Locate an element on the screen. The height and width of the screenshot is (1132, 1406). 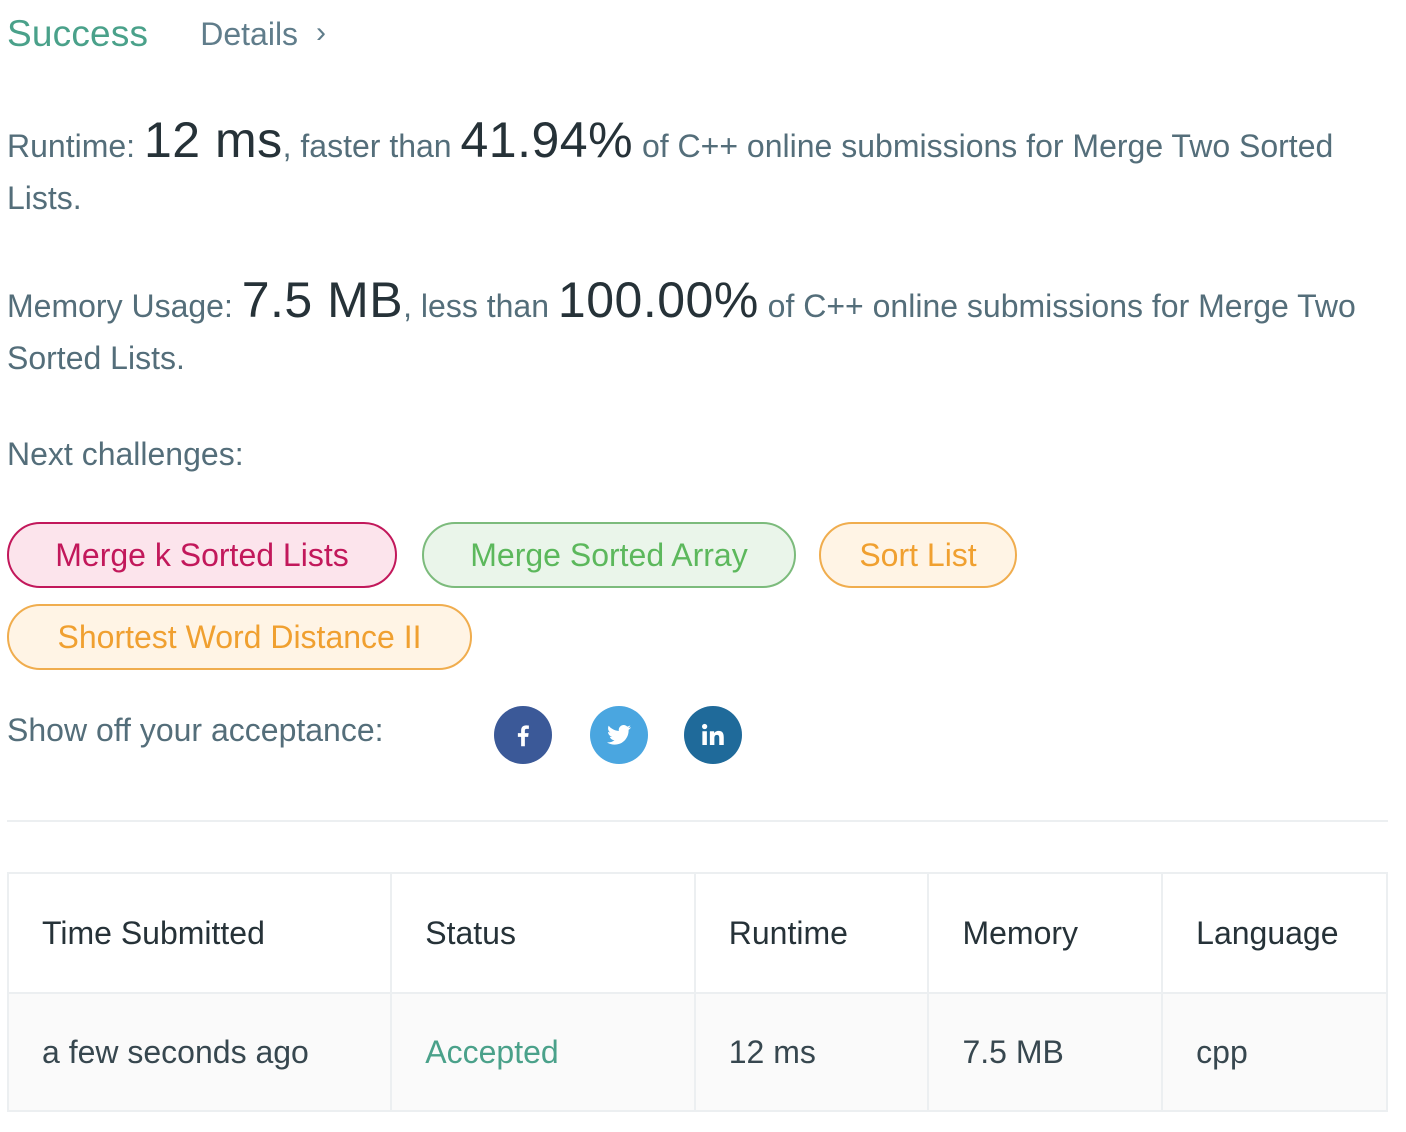
cell-status-link: Accepted is located at coordinates (543, 1052).